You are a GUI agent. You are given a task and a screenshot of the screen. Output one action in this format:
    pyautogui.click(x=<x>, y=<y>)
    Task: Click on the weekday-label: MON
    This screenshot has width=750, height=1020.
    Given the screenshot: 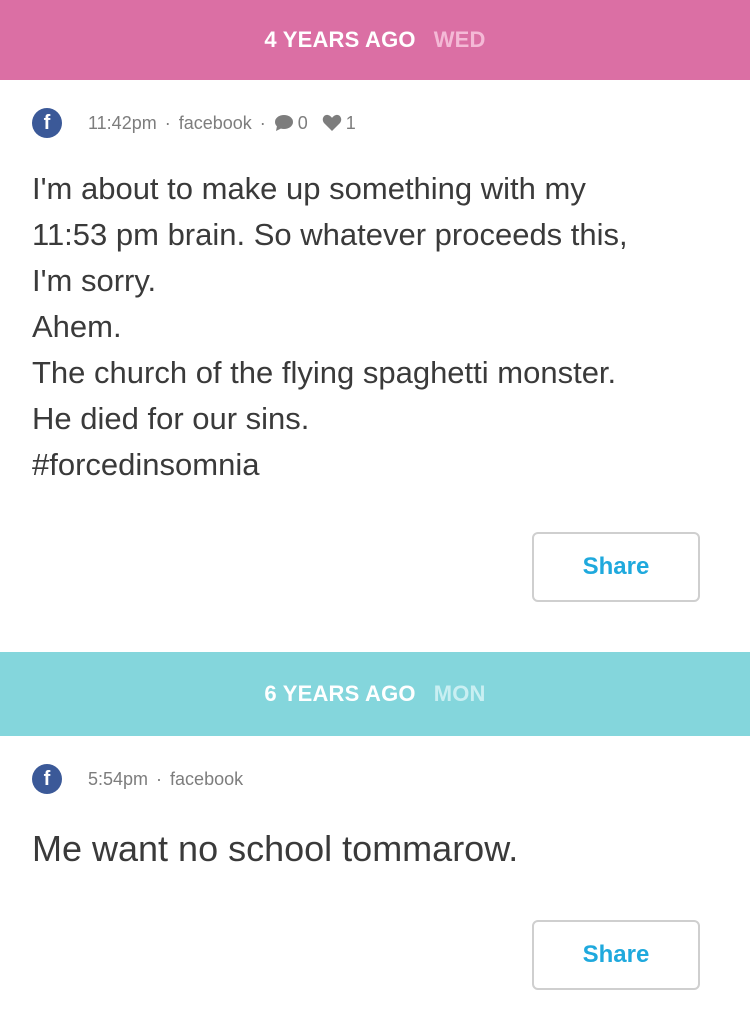 What is the action you would take?
    pyautogui.click(x=459, y=693)
    